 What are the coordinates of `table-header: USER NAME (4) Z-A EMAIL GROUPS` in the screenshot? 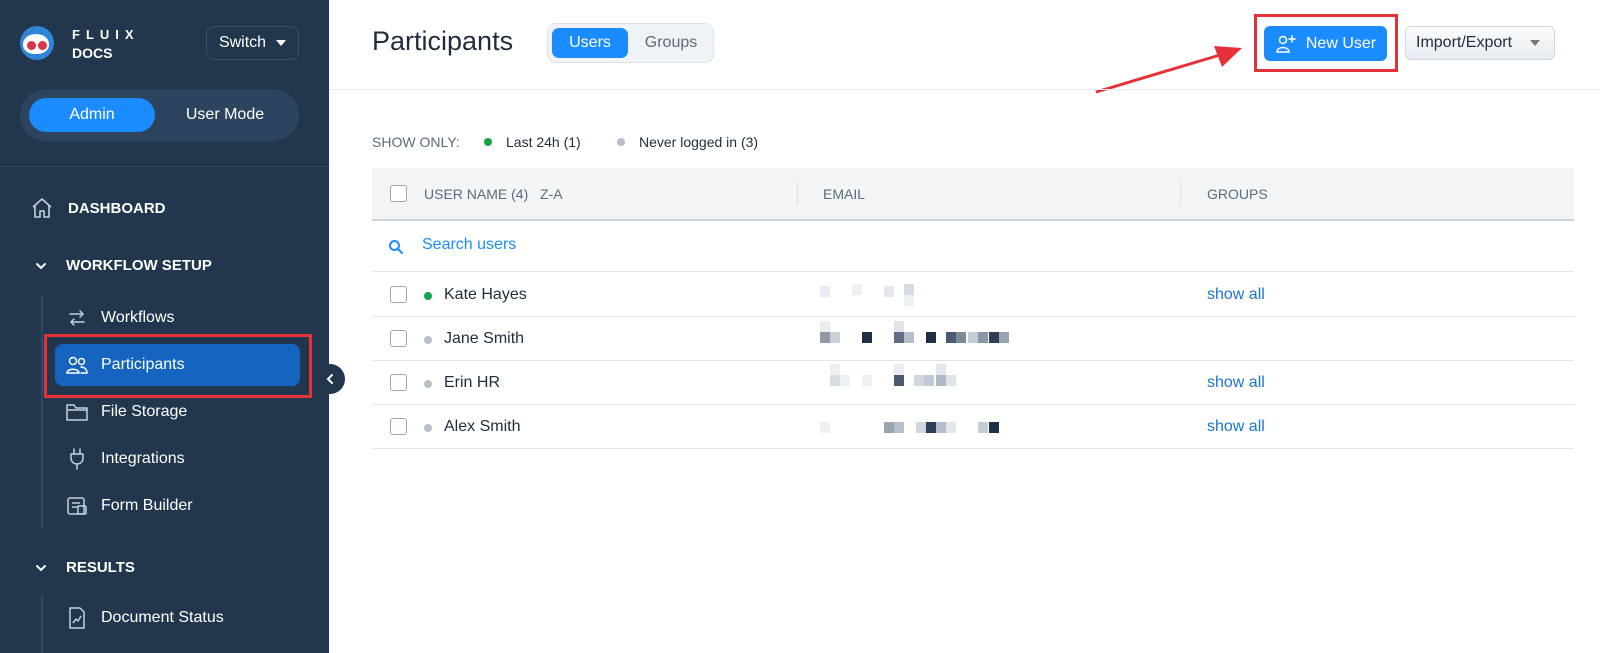 It's located at (973, 194).